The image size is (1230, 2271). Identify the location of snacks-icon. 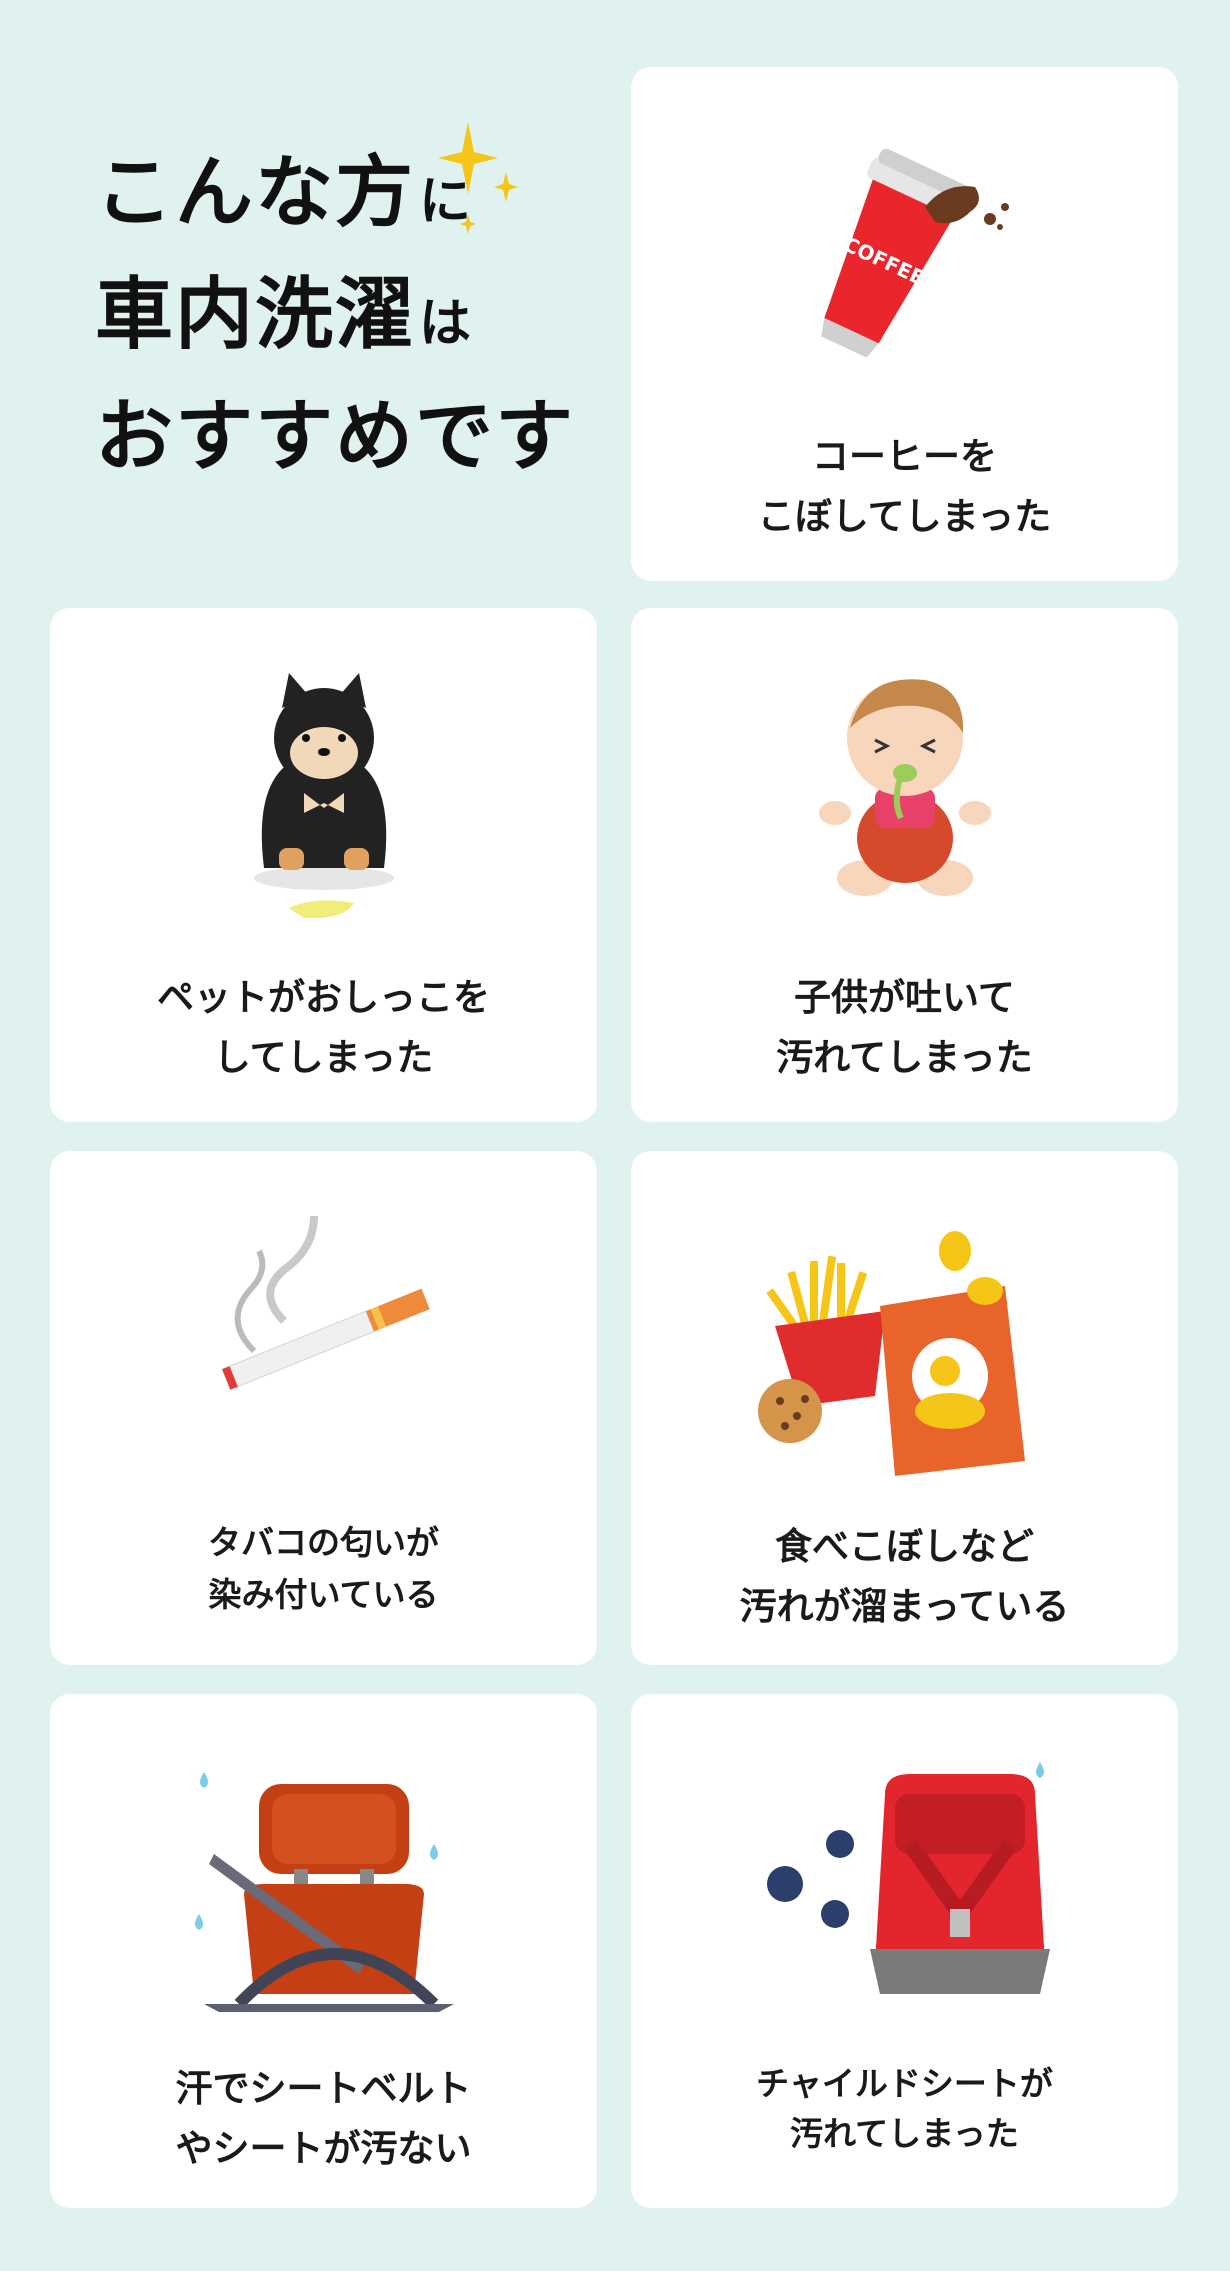
(891, 1353).